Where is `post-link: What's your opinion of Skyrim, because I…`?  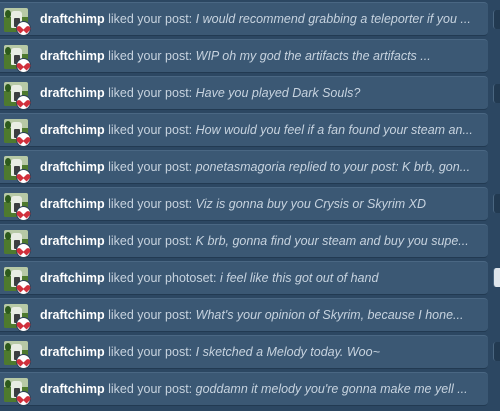 post-link: What's your opinion of Skyrim, because I… is located at coordinates (330, 315).